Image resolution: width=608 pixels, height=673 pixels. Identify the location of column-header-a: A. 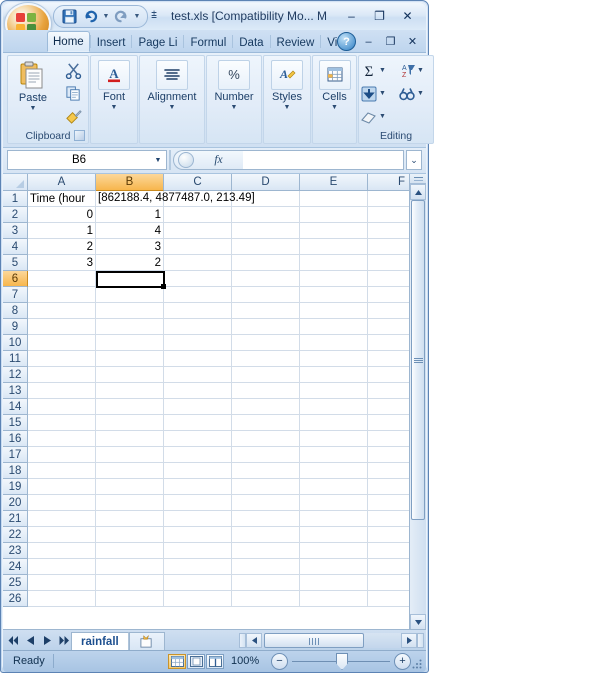
(62, 182).